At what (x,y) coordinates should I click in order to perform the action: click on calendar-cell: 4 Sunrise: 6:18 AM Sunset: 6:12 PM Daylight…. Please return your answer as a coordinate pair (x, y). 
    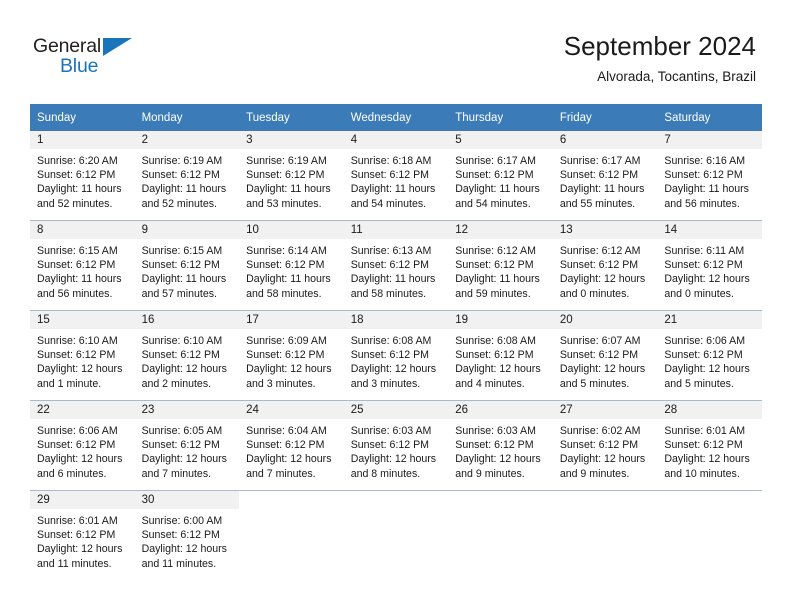
    Looking at the image, I should click on (396, 176).